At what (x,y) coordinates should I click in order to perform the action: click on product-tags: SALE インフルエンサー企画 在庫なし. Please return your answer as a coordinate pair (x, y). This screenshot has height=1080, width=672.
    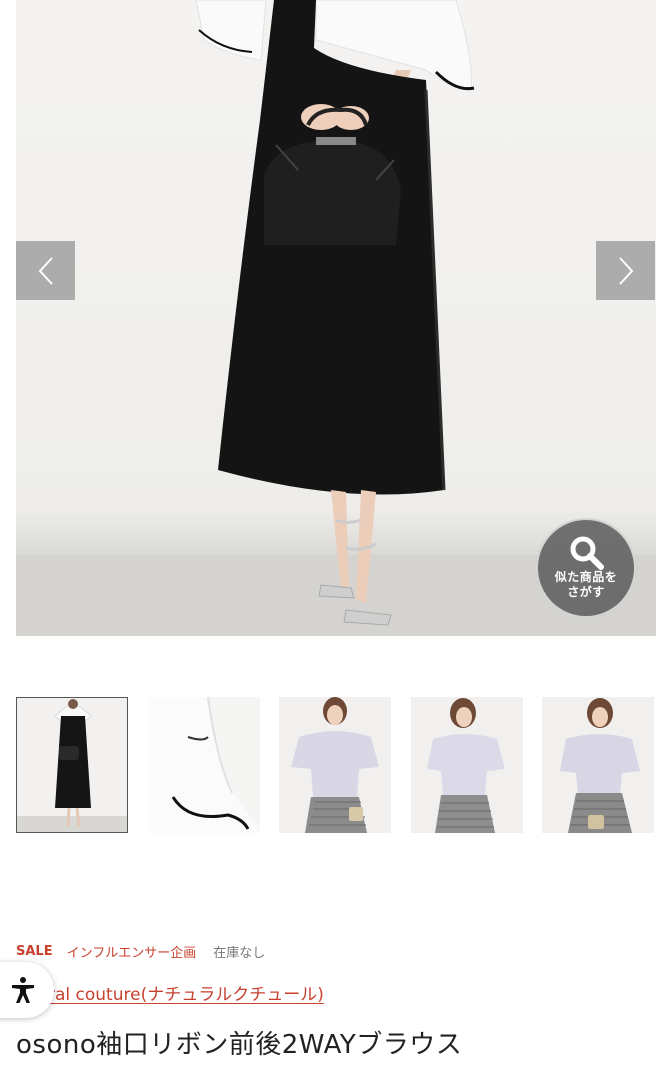
    Looking at the image, I should click on (141, 951).